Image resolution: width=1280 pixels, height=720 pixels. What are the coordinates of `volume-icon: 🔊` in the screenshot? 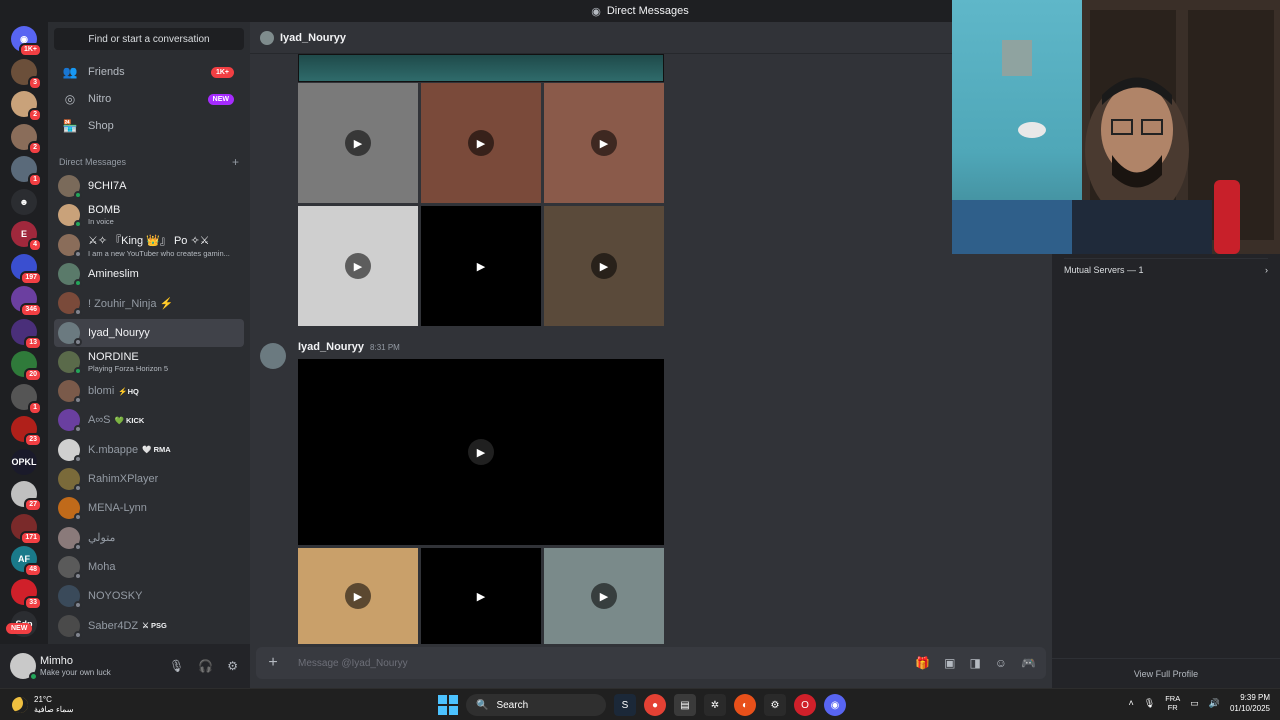 It's located at (1214, 703).